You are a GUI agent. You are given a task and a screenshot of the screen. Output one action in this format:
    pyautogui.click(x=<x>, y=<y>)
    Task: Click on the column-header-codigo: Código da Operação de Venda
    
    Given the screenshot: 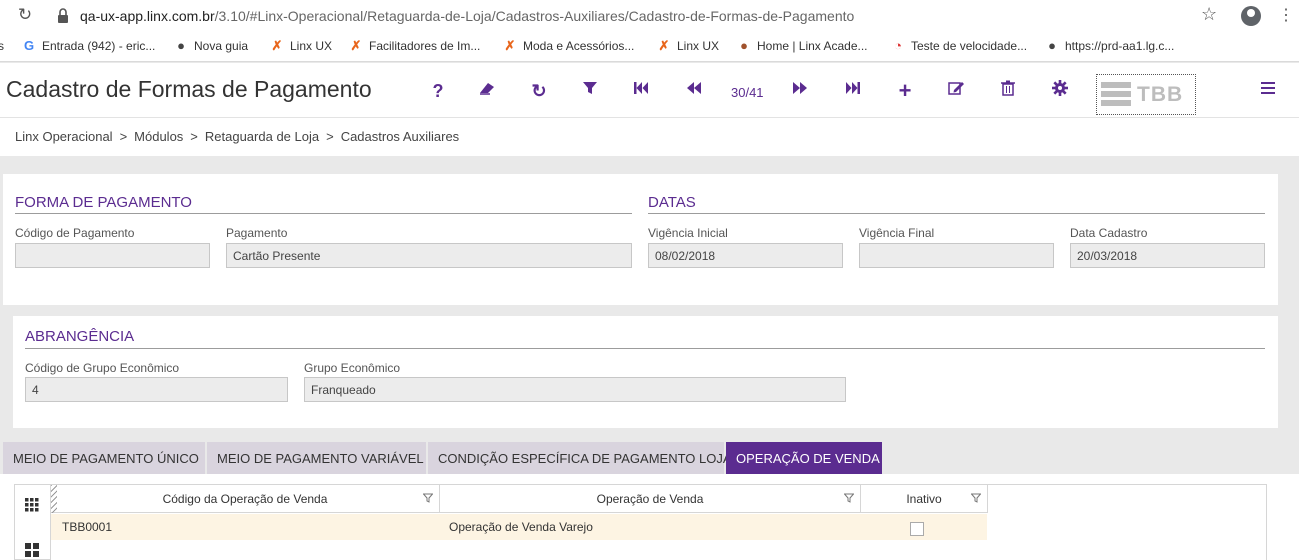 What is the action you would take?
    pyautogui.click(x=245, y=499)
    